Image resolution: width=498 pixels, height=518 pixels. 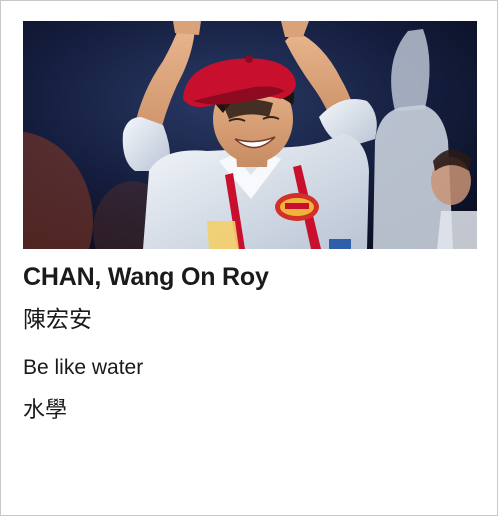 What do you see at coordinates (83, 367) in the screenshot?
I see `motto-english: Be like water` at bounding box center [83, 367].